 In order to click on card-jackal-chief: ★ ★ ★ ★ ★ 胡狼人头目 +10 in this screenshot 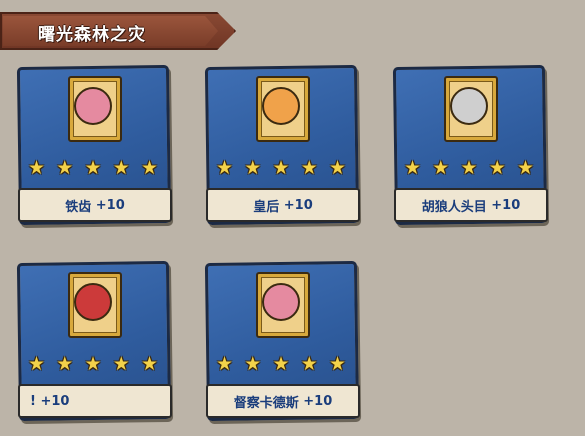, I will do `click(470, 145)`.